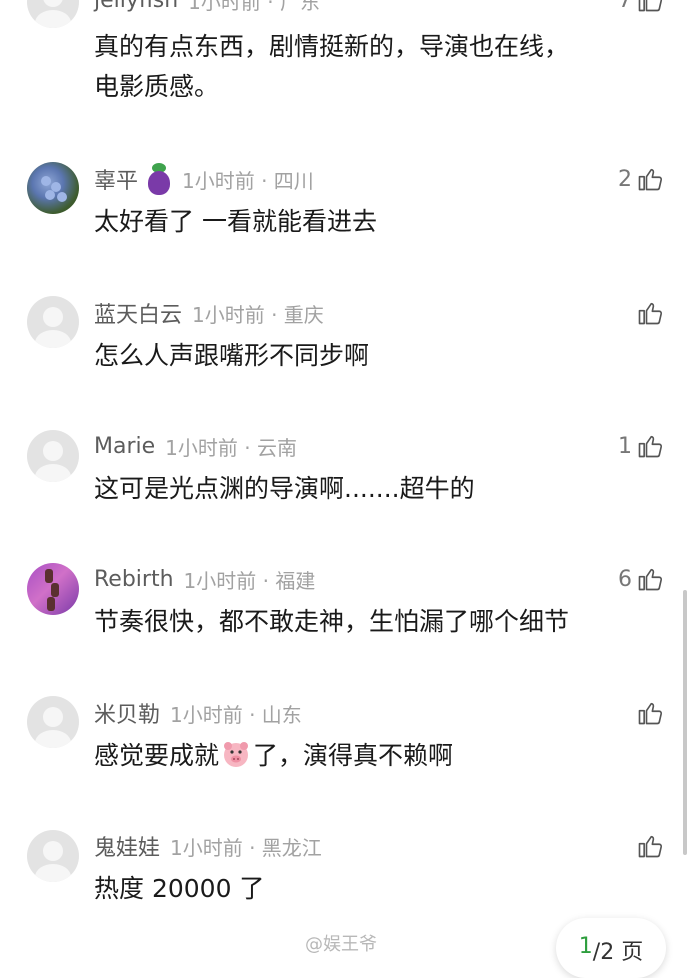 Image resolution: width=690 pixels, height=978 pixels. Describe the element at coordinates (236, 754) in the screenshot. I see `pig-emoji-icon` at that location.